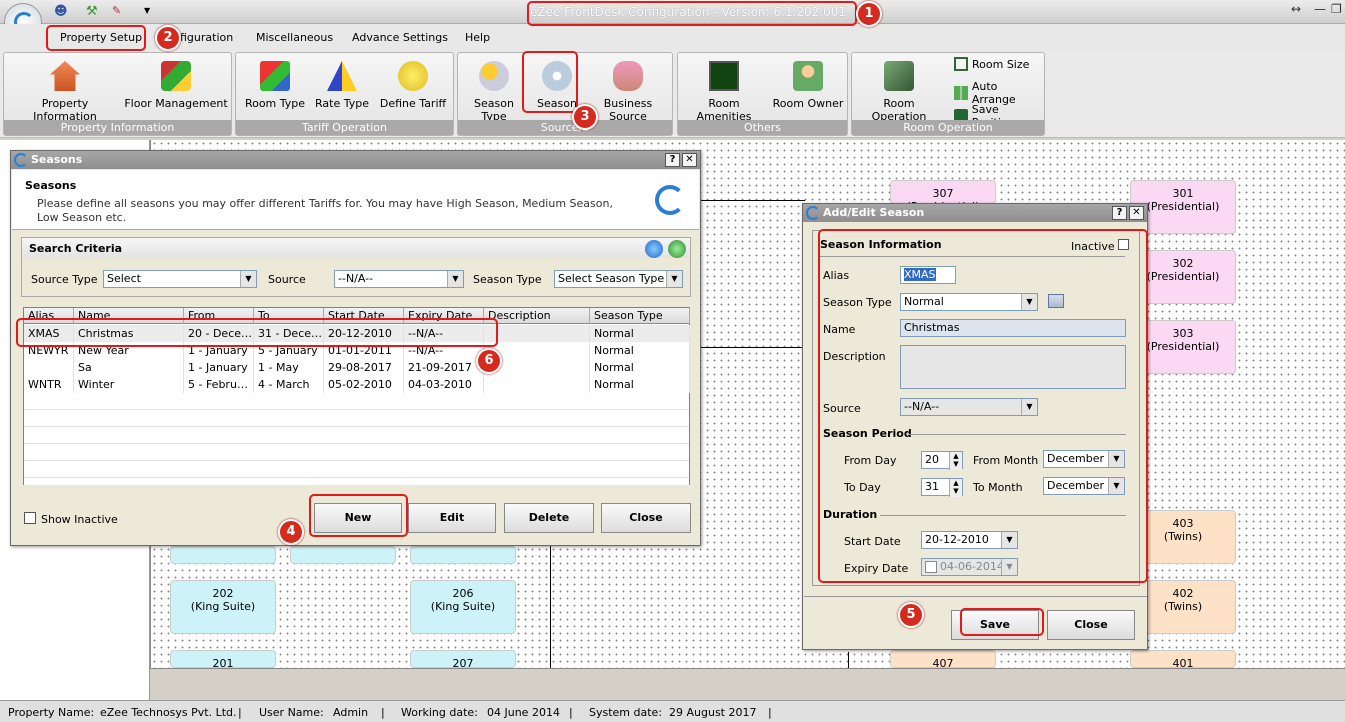 The width and height of the screenshot is (1345, 722). What do you see at coordinates (291, 712) in the screenshot?
I see `user-name-label: User Name:` at bounding box center [291, 712].